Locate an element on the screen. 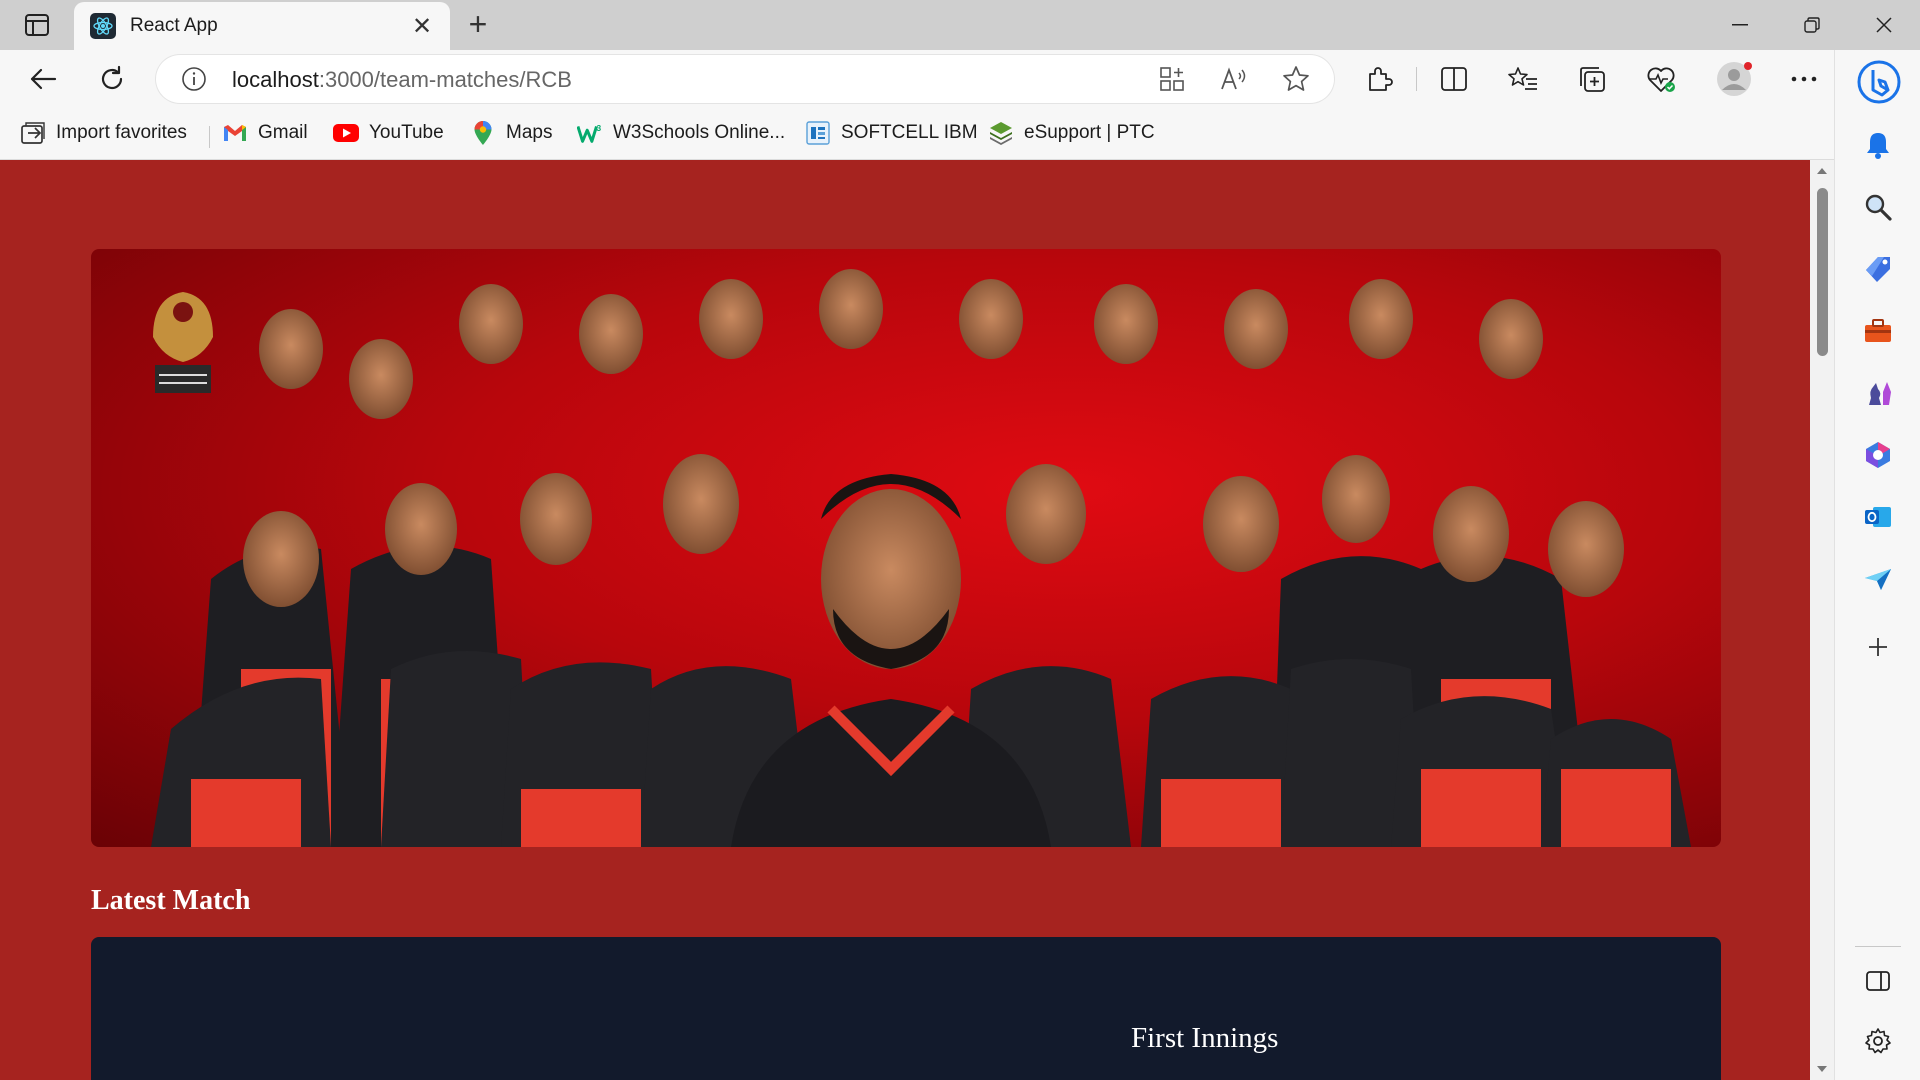 The height and width of the screenshot is (1080, 1920). site-info-icon is located at coordinates (194, 79).